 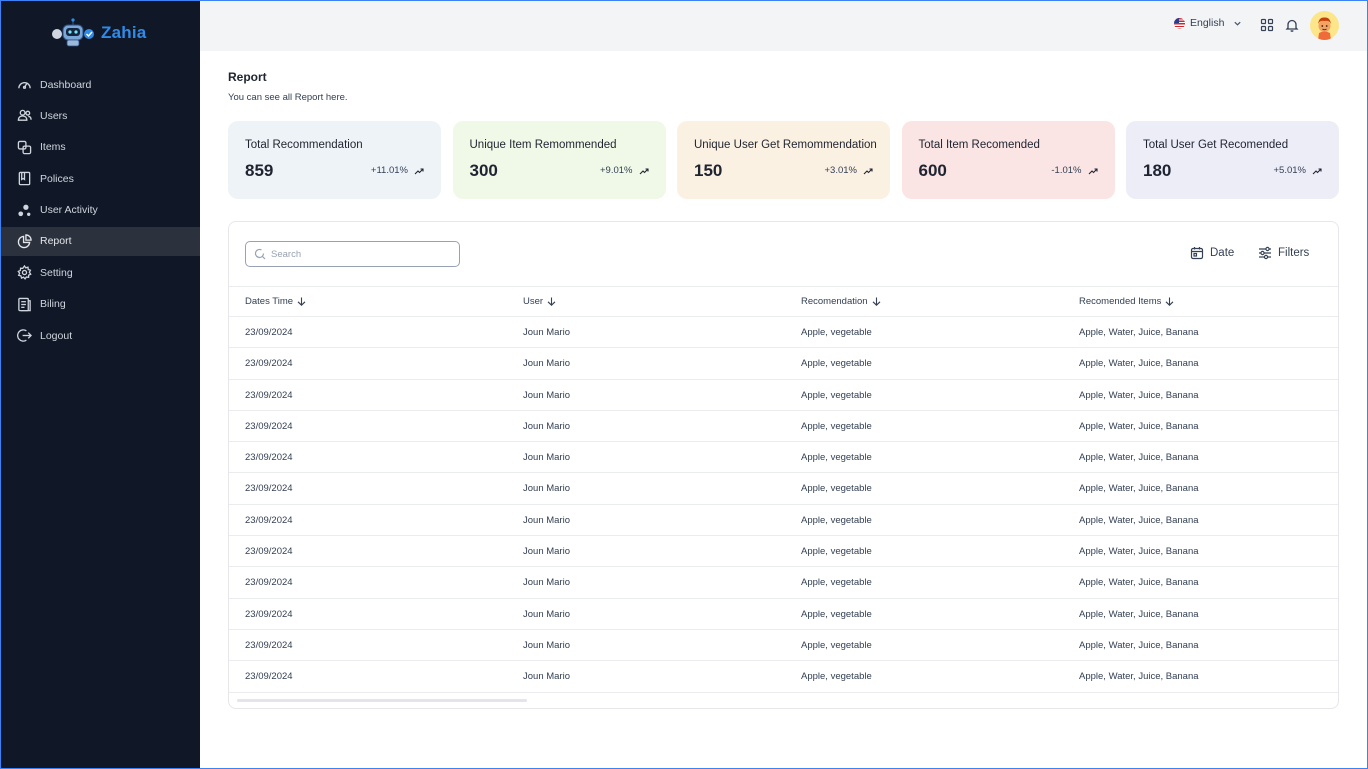 I want to click on sidebar-item-label: Items, so click(x=53, y=147).